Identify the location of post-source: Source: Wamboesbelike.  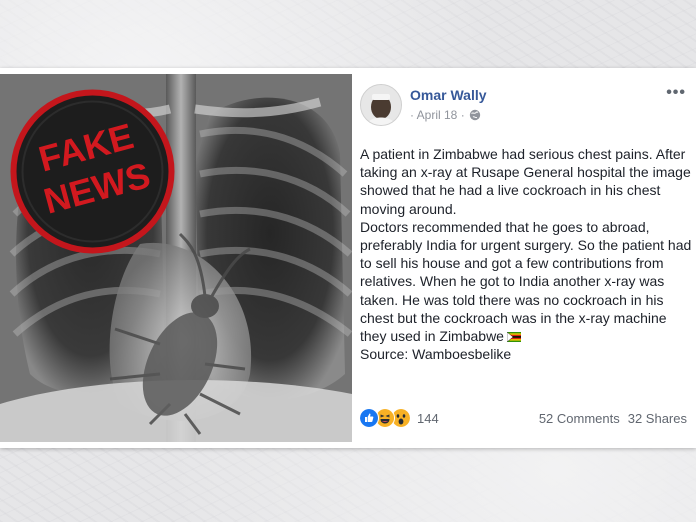
(436, 354).